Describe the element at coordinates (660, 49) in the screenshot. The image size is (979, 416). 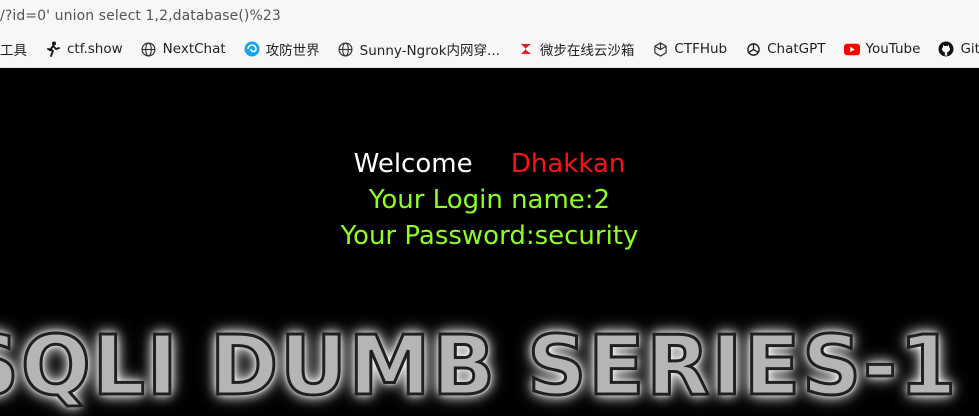
I see `cube-icon` at that location.